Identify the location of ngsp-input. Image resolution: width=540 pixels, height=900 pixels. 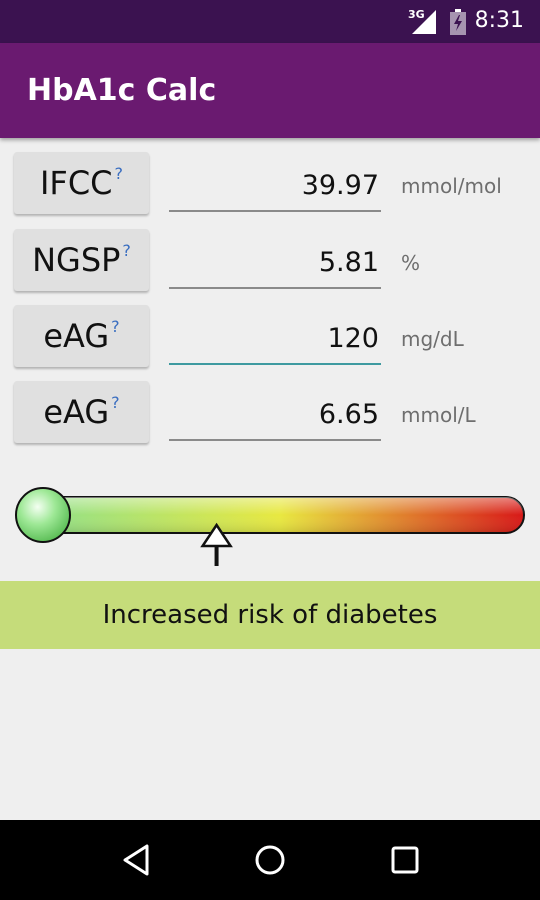
(275, 263).